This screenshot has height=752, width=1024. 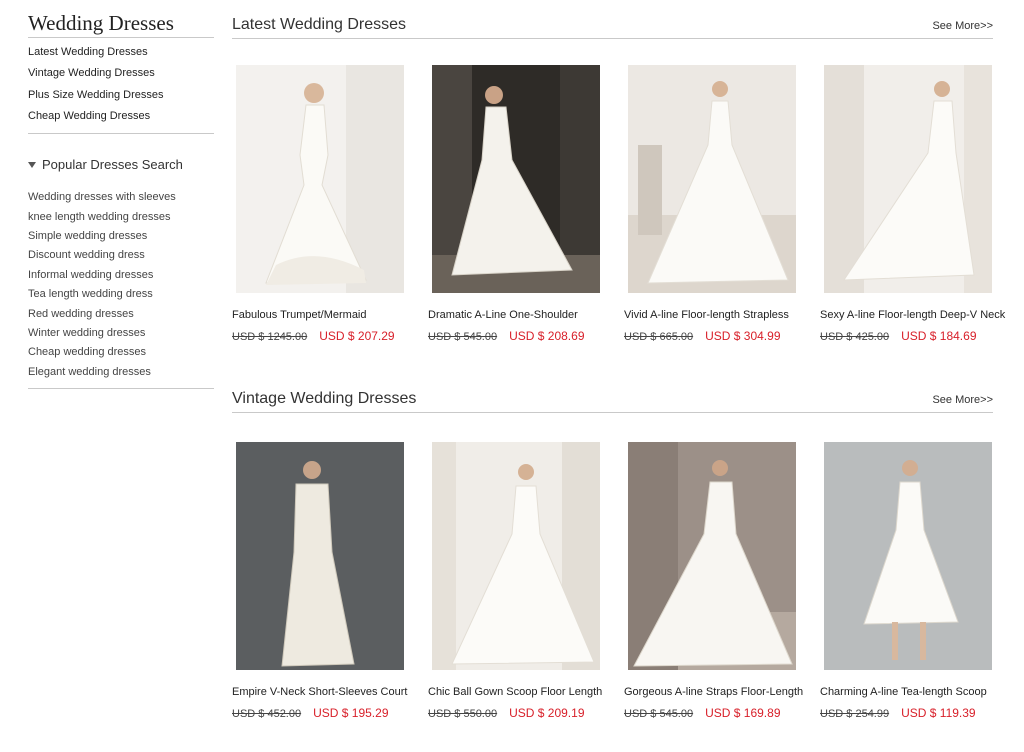 I want to click on section-title: Vintage Wedding Dresses, so click(x=324, y=398).